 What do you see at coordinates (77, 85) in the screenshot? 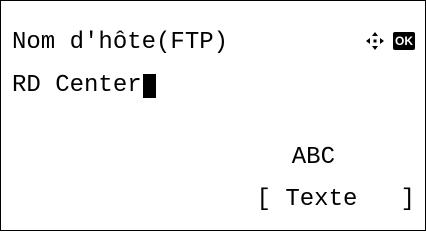
I see `input-value: RD Center` at bounding box center [77, 85].